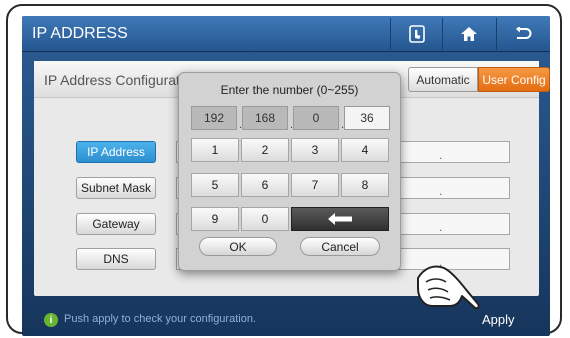 Image resolution: width=570 pixels, height=338 pixels. I want to click on hand-pointer-icon, so click(448, 287).